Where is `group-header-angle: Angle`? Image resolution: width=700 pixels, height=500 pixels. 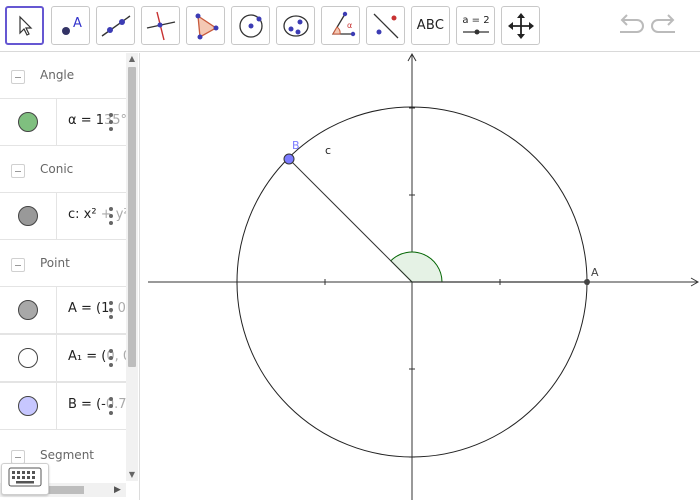
group-header-angle: Angle is located at coordinates (63, 77).